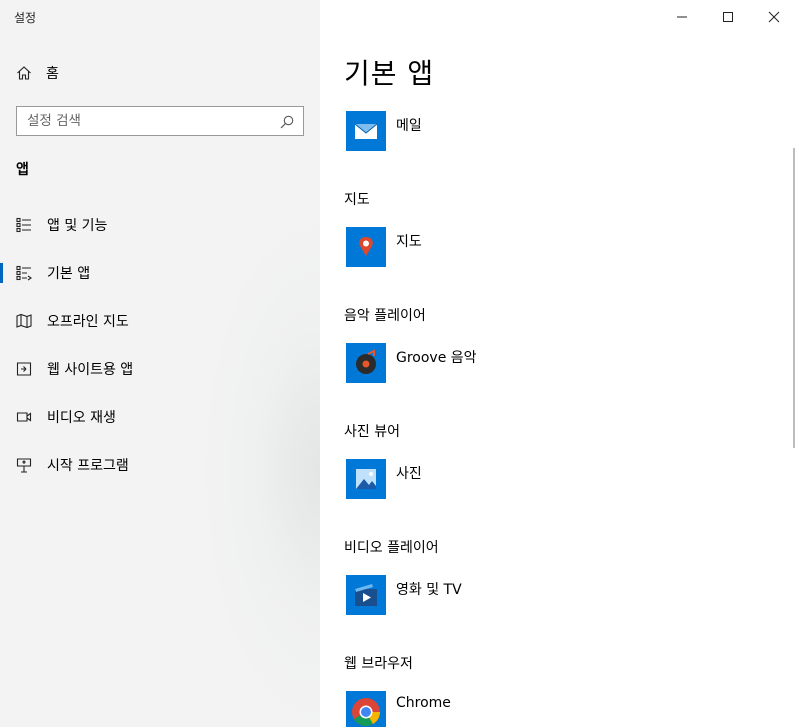 The image size is (797, 727). I want to click on app-label: 사진, so click(409, 474).